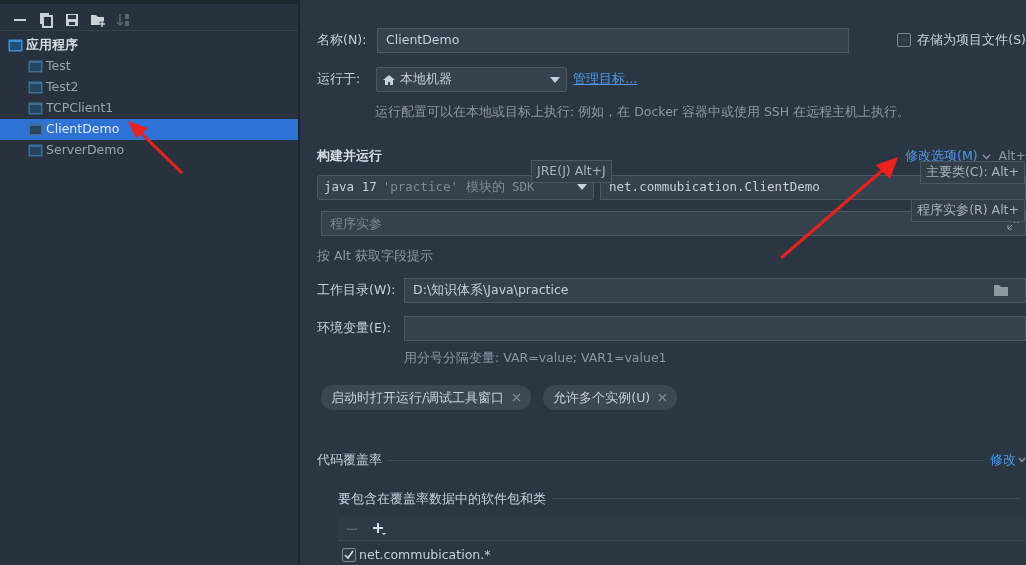  What do you see at coordinates (98, 20) in the screenshot?
I see `add-folder-icon` at bounding box center [98, 20].